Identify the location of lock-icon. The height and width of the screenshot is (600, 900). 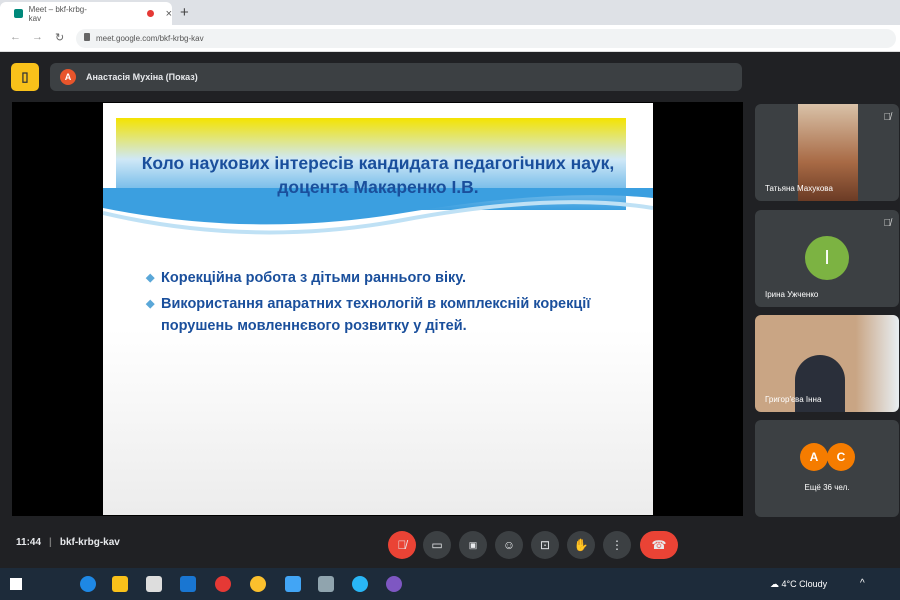
(87, 37).